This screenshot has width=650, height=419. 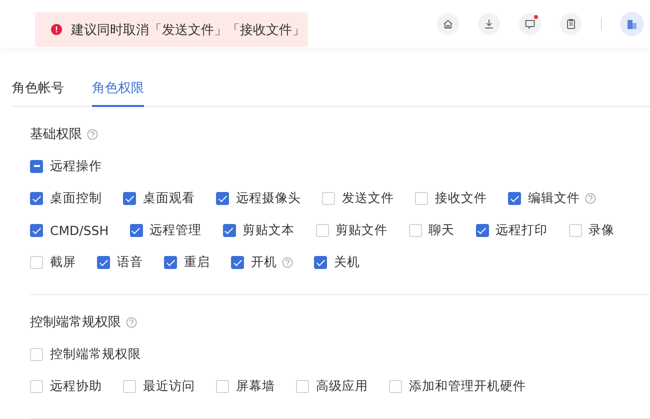 What do you see at coordinates (268, 230) in the screenshot?
I see `checkbox-label: 剪贴文本` at bounding box center [268, 230].